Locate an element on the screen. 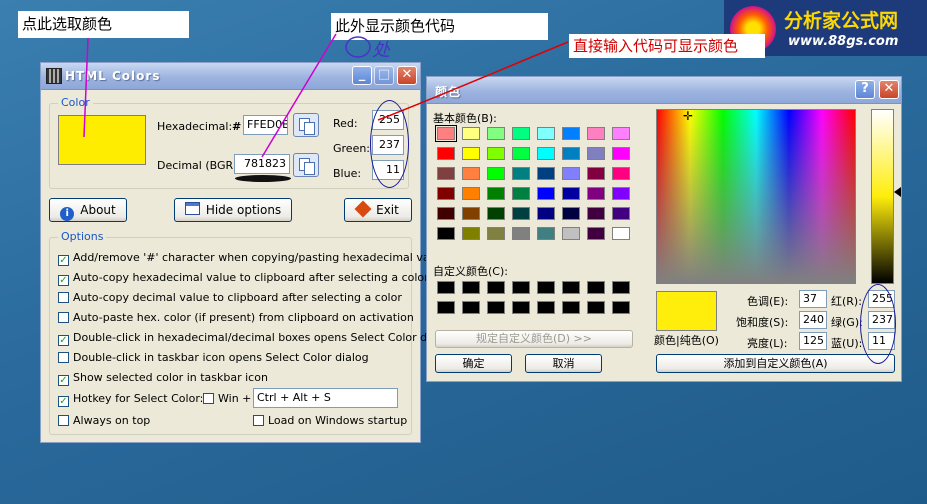  annotation-lines is located at coordinates (326, 95).